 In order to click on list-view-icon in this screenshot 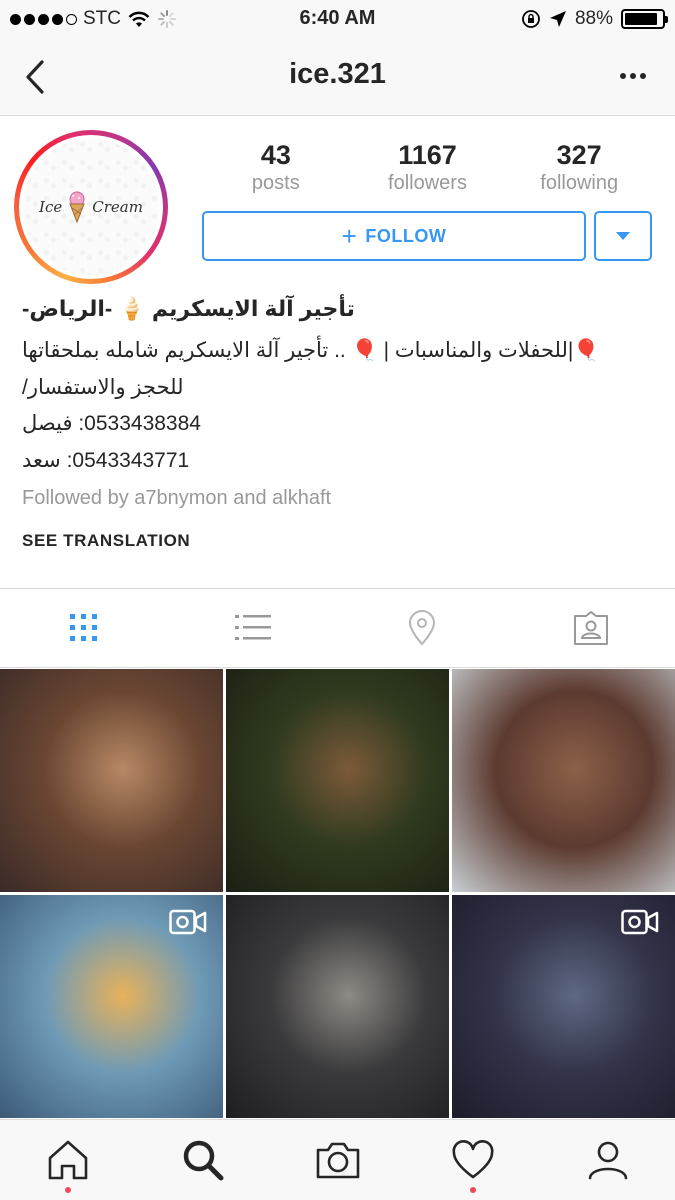, I will do `click(253, 627)`.